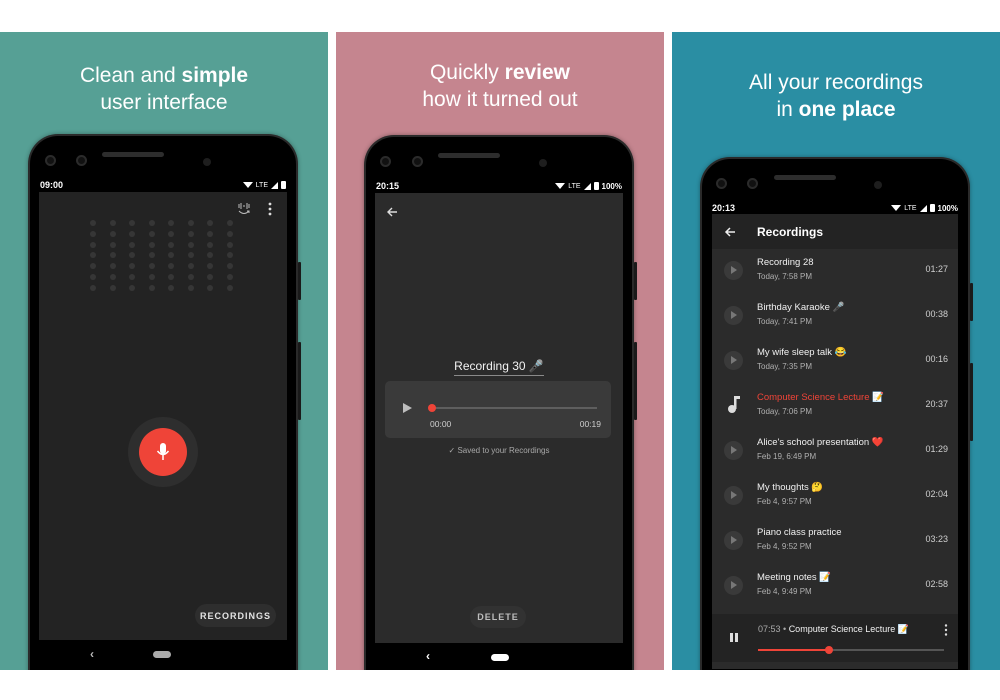 Image resolution: width=1000 pixels, height=700 pixels. I want to click on recording-date: Feb 4, 9:49 PM, so click(784, 591).